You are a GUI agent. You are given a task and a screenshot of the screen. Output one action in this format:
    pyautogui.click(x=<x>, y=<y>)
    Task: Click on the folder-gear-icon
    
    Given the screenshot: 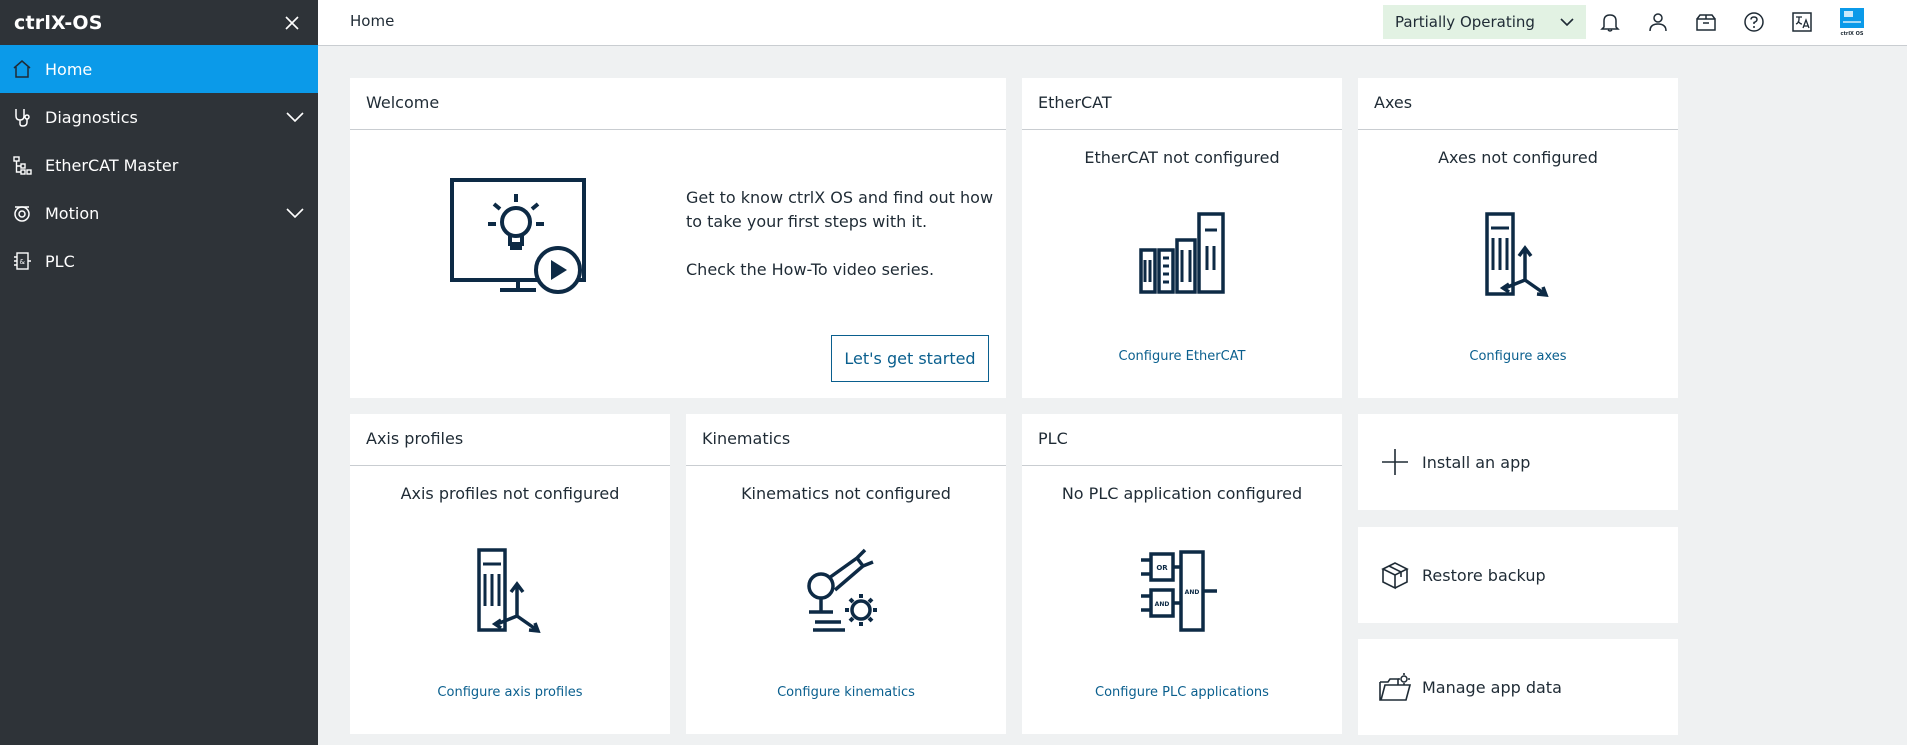 What is the action you would take?
    pyautogui.click(x=1395, y=687)
    